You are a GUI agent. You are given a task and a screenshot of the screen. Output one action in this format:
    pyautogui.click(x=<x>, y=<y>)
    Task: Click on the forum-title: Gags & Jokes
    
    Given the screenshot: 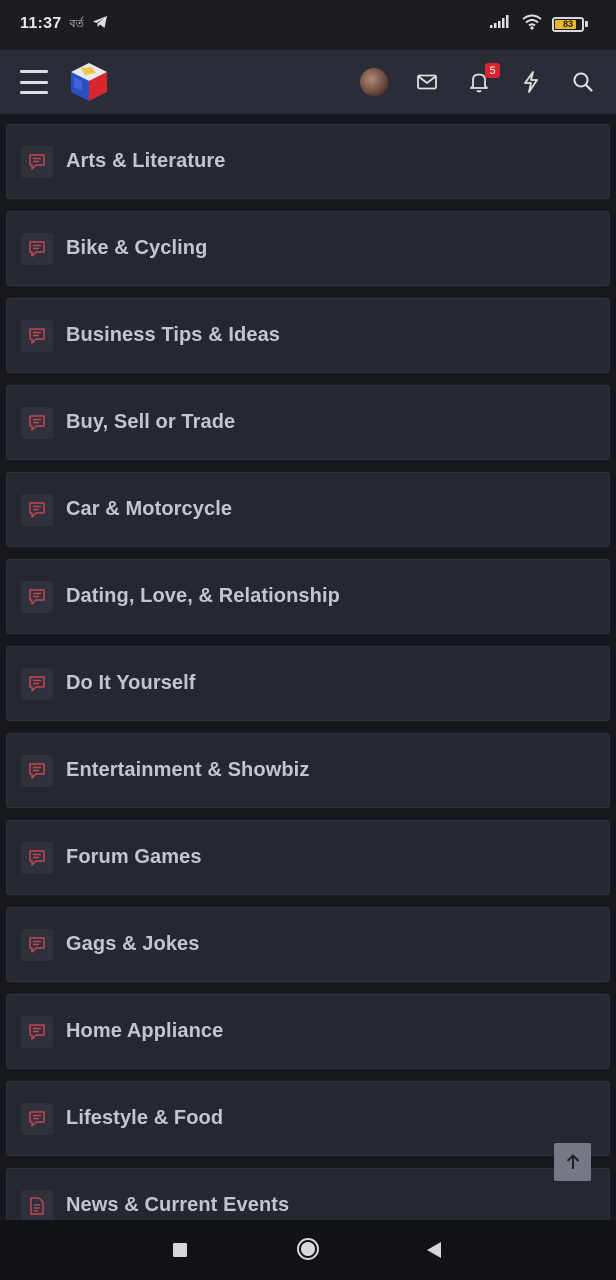 What is the action you would take?
    pyautogui.click(x=133, y=944)
    